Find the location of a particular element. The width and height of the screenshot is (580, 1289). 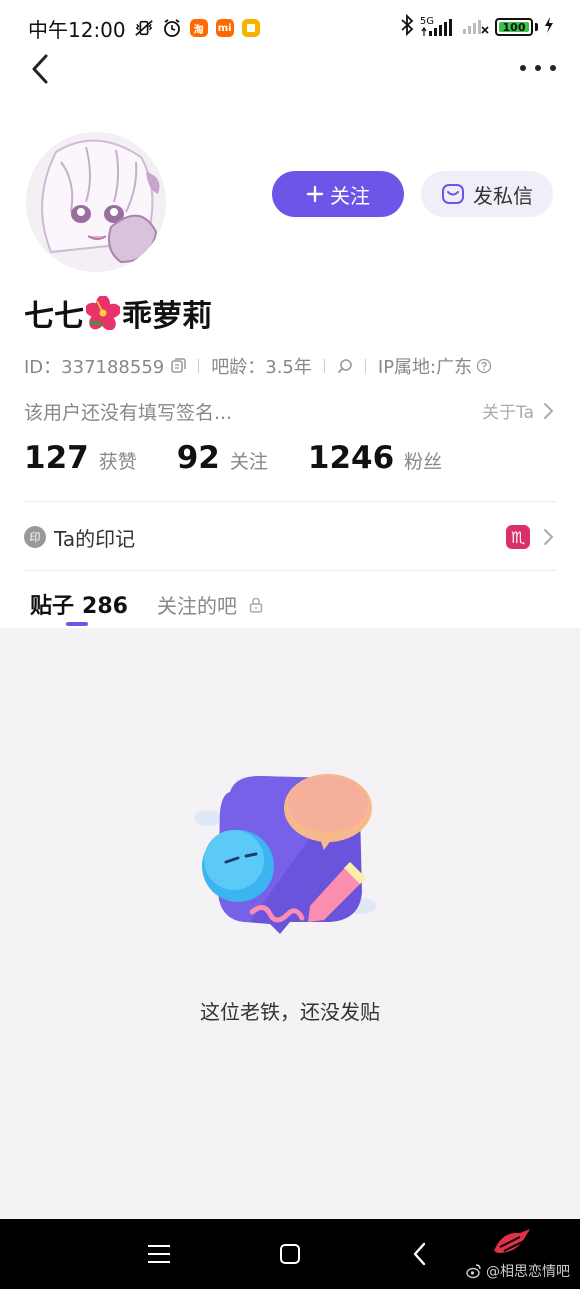

follow-button: 关注 is located at coordinates (338, 194).